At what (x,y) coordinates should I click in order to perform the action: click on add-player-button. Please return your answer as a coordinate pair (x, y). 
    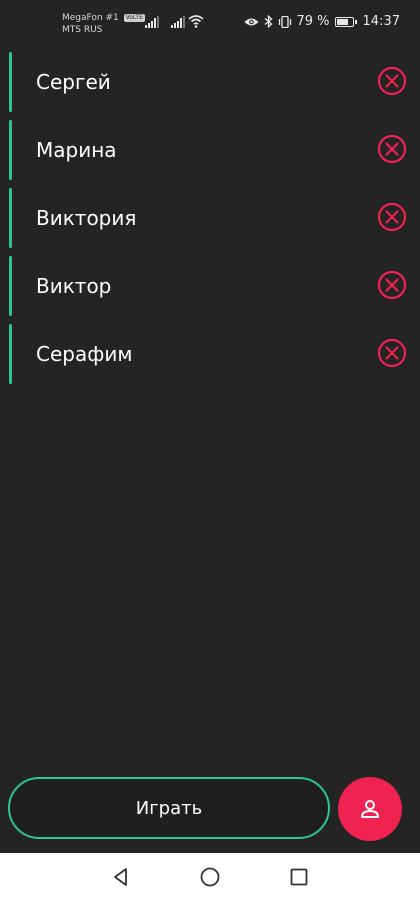
    Looking at the image, I should click on (370, 809).